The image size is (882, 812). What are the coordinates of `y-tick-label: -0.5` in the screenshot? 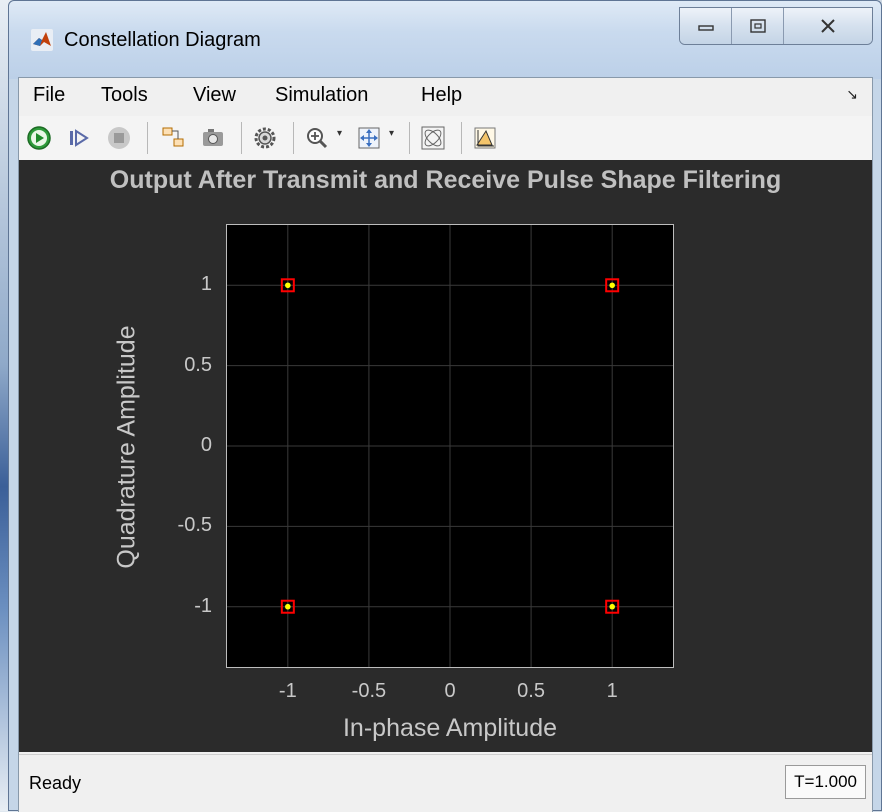 It's located at (194, 525).